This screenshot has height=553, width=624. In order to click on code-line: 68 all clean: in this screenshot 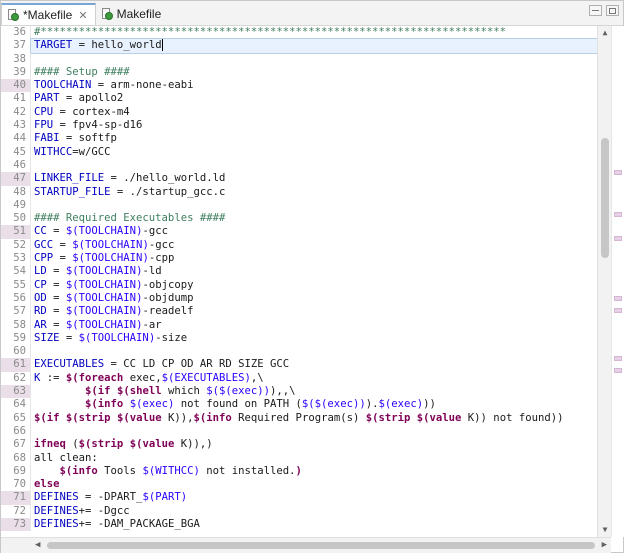, I will do `click(299, 458)`.